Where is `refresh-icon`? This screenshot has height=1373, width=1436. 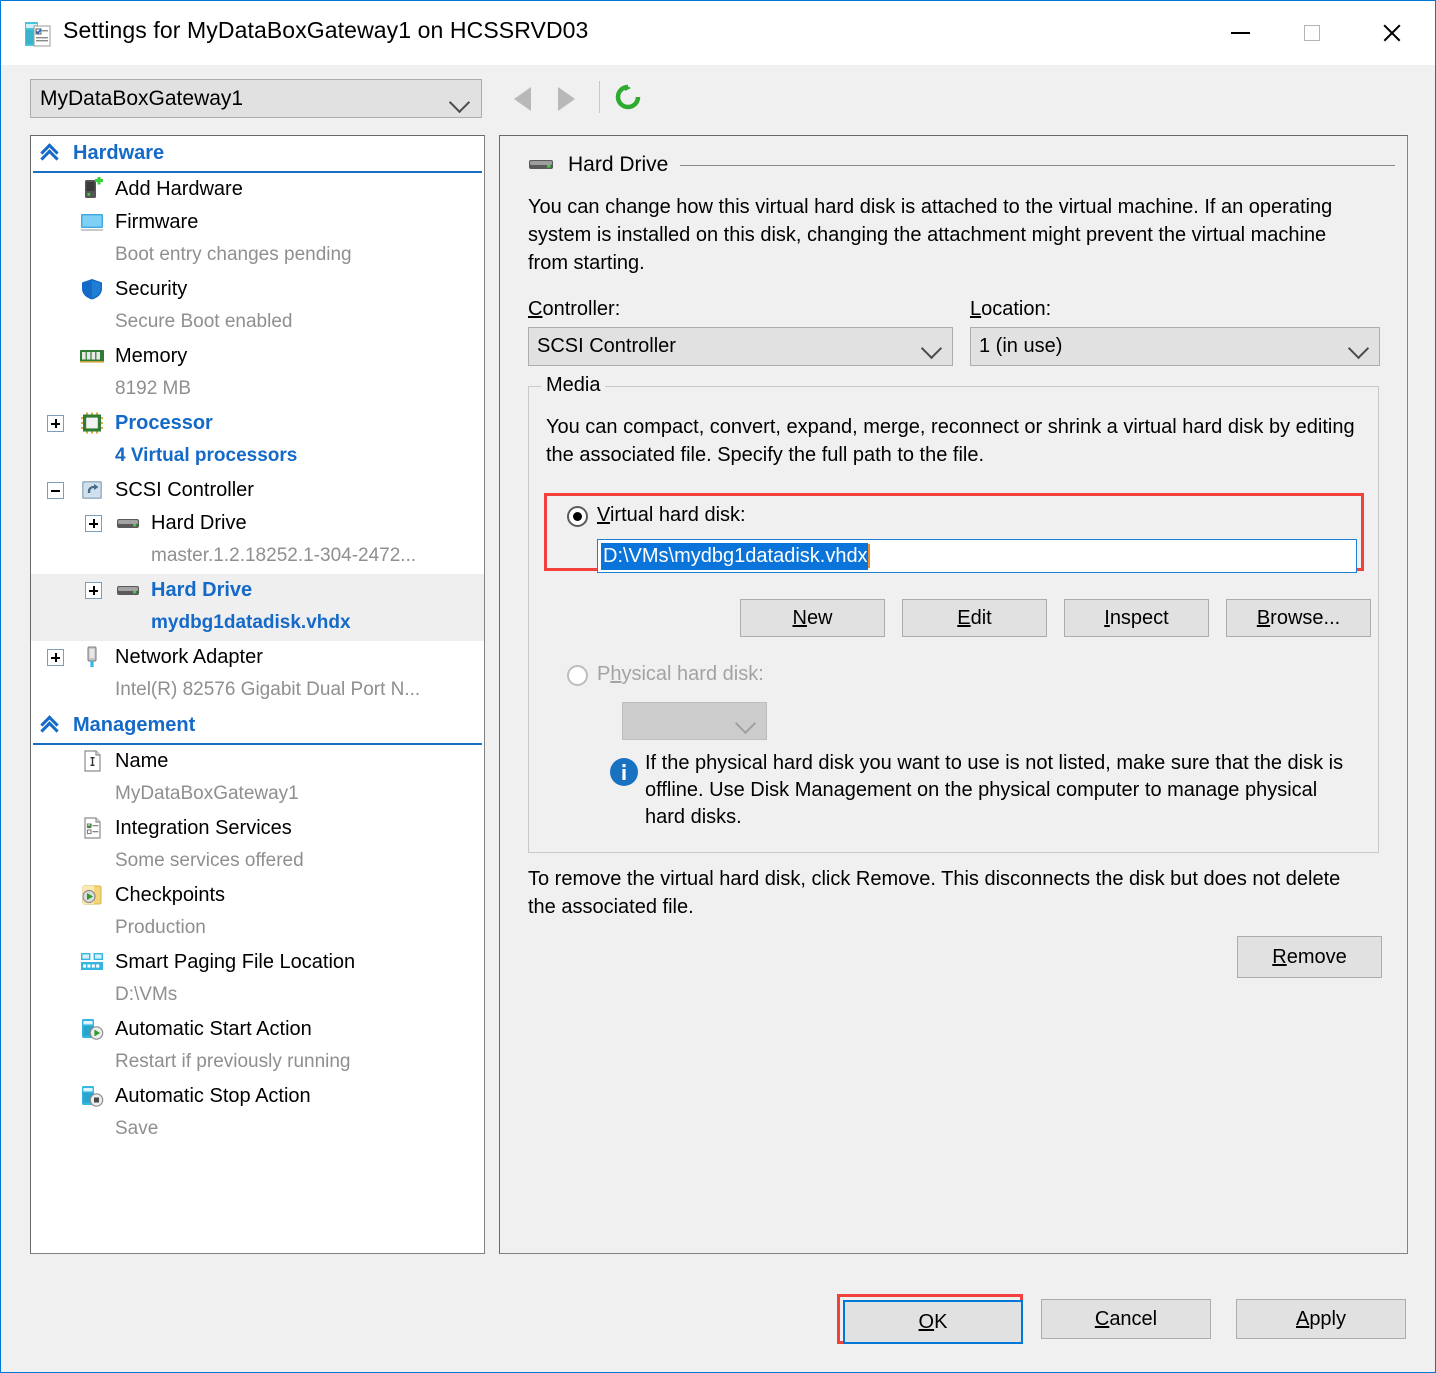
refresh-icon is located at coordinates (628, 99).